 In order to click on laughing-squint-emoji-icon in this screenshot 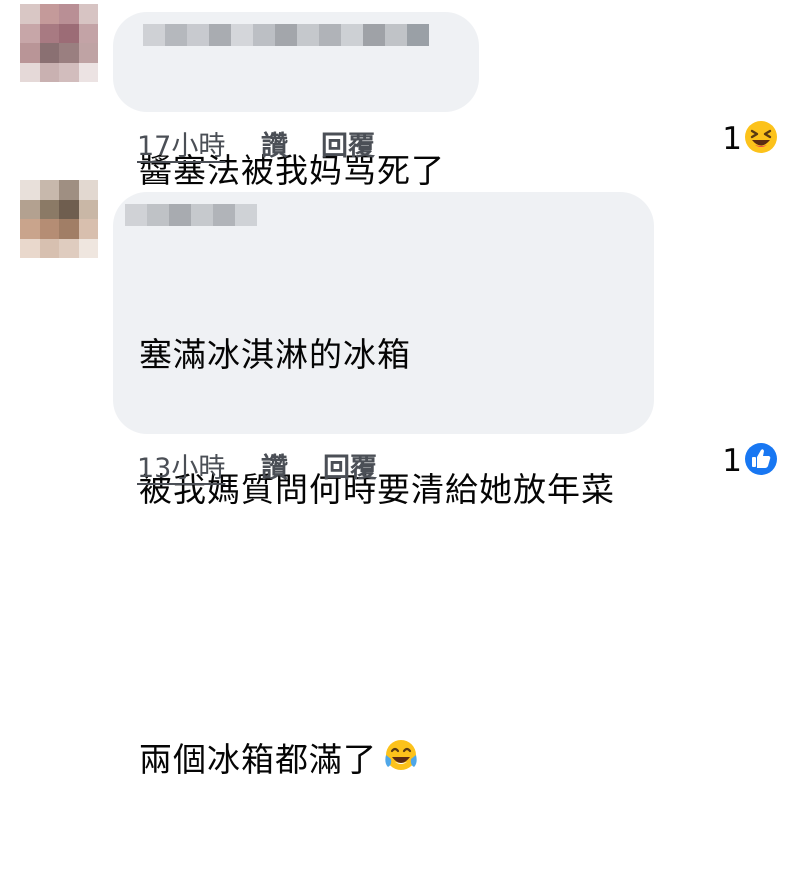, I will do `click(761, 139)`.